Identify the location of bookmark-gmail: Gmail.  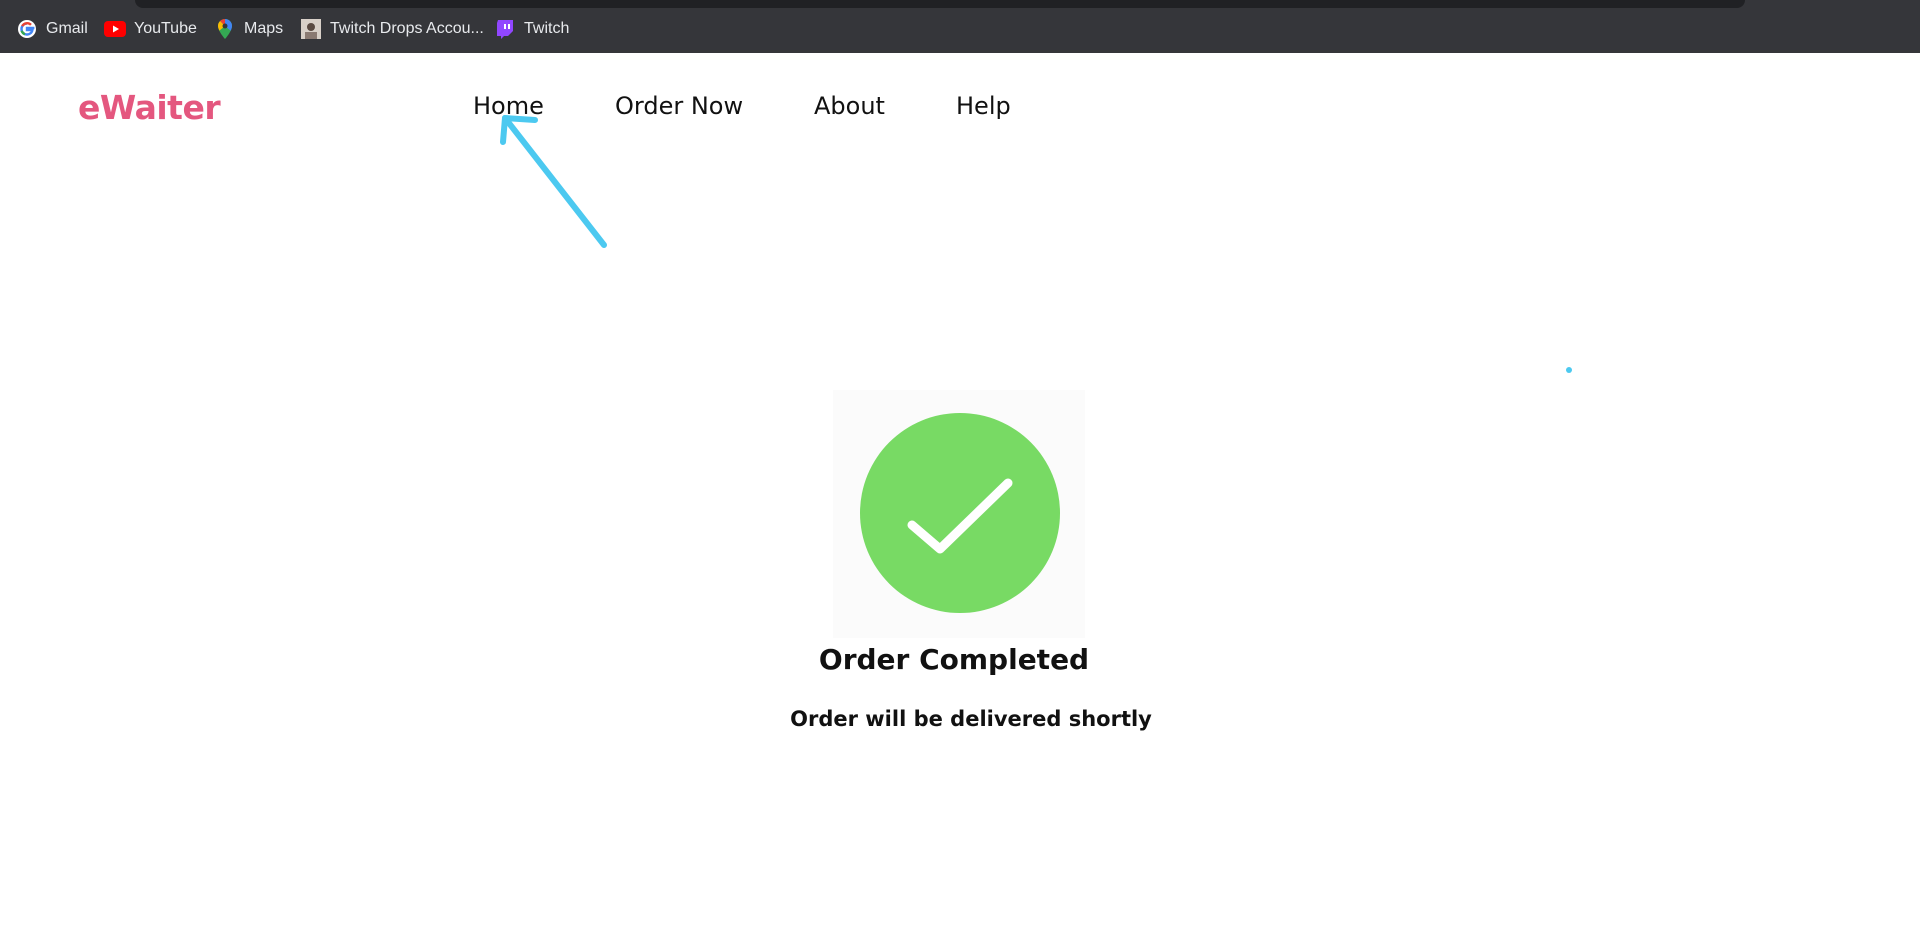
(52, 29).